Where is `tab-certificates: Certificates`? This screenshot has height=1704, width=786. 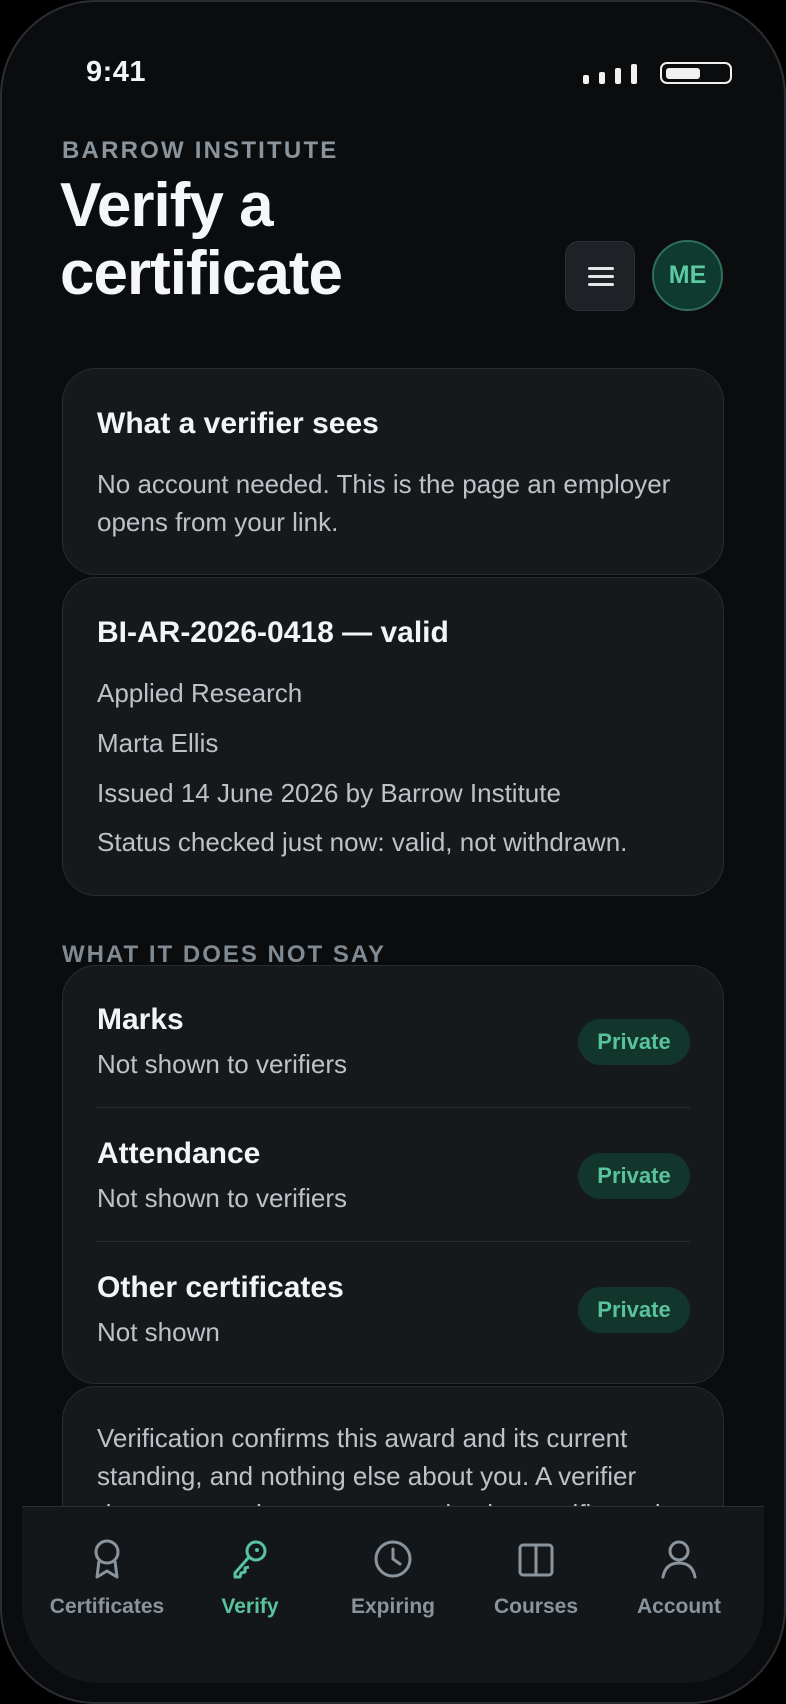 tab-certificates: Certificates is located at coordinates (107, 1578).